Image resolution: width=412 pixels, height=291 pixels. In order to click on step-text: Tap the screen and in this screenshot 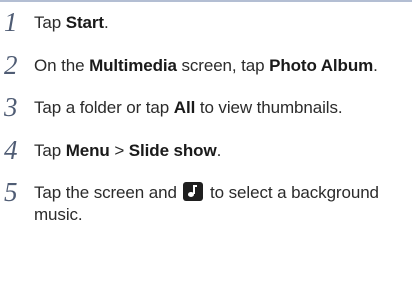, I will do `click(108, 192)`.